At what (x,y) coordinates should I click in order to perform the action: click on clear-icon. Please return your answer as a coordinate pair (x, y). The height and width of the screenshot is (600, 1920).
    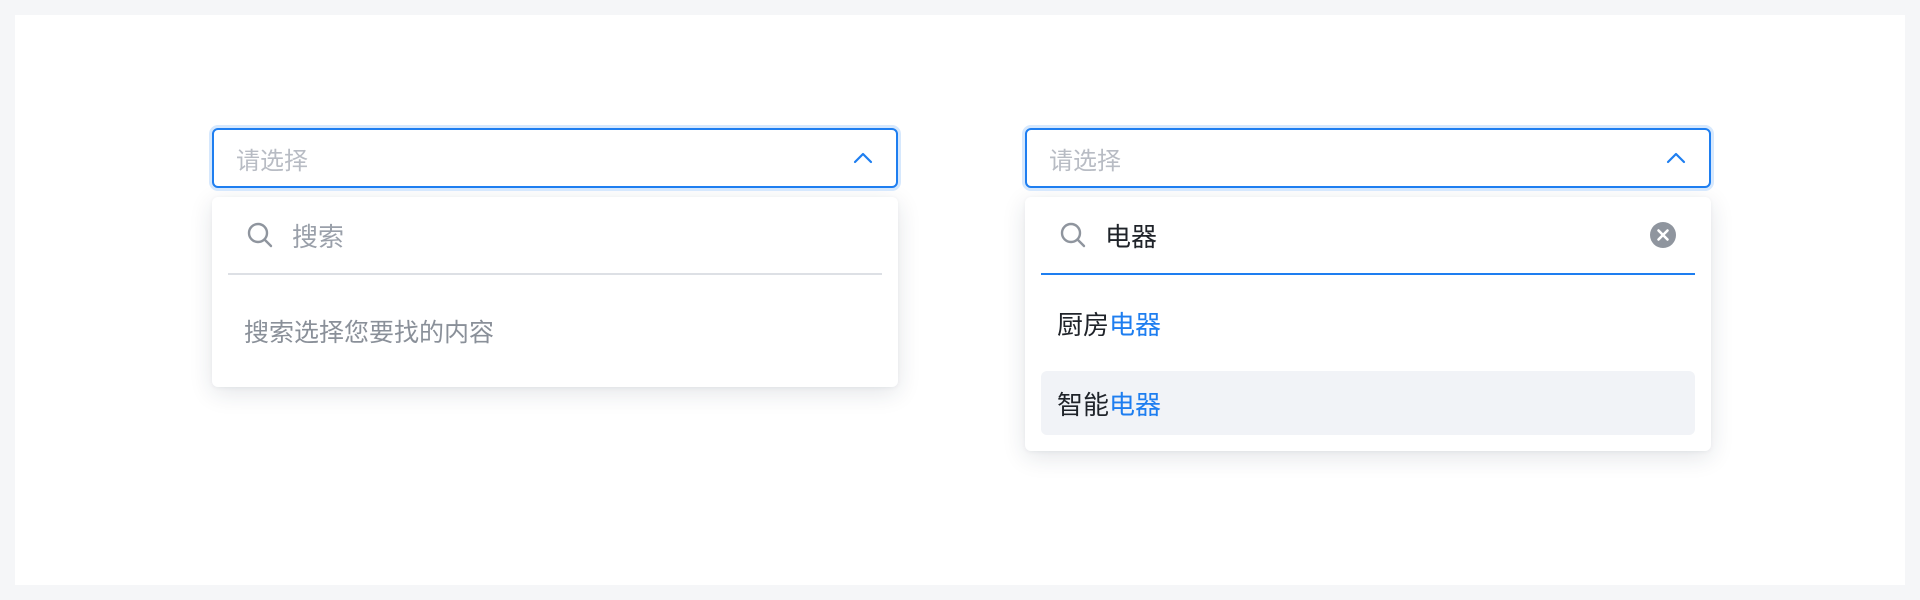
    Looking at the image, I should click on (1663, 235).